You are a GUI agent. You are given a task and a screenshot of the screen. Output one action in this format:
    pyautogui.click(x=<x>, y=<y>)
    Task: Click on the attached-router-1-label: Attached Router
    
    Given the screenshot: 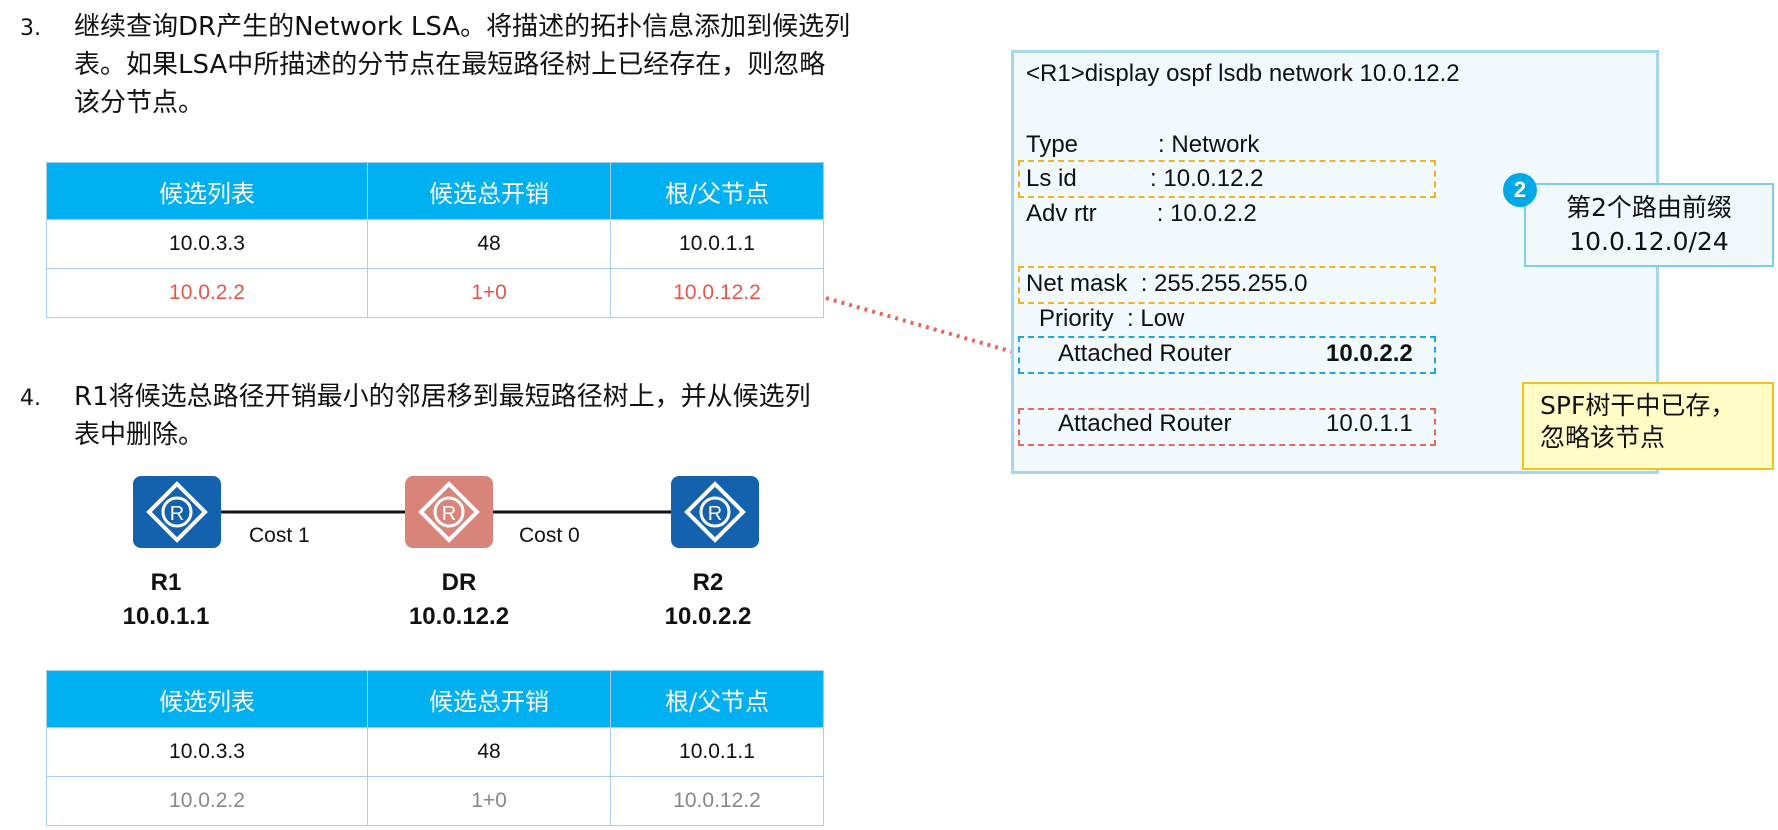 What is the action you would take?
    pyautogui.click(x=1145, y=353)
    